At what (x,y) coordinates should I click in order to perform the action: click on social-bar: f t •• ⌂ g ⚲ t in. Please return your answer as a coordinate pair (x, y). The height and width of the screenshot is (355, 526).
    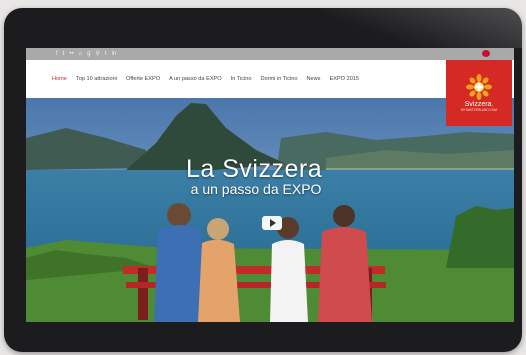
    Looking at the image, I should click on (270, 54).